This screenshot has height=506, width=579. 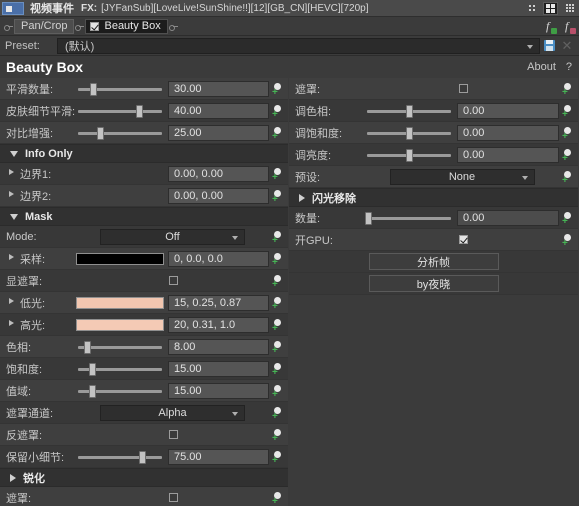 I want to click on save-preset-button, so click(x=549, y=45).